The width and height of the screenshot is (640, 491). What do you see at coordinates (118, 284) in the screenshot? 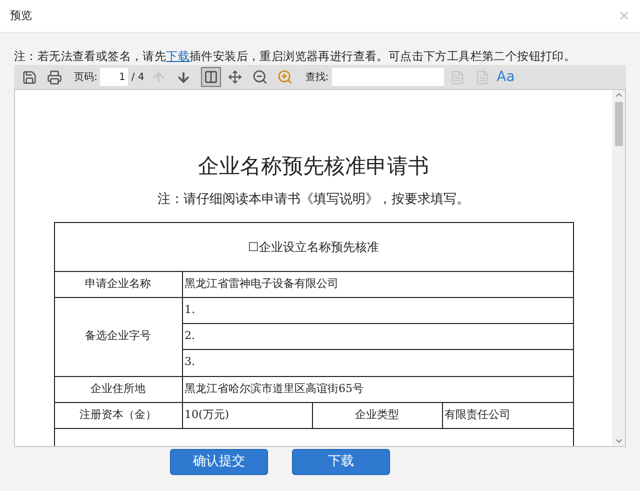
I see `table-cell: 申请企业名称` at bounding box center [118, 284].